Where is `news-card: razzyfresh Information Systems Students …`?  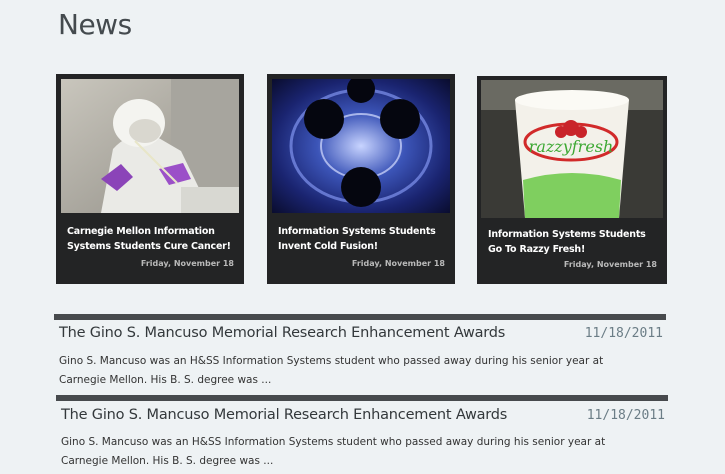
news-card: razzyfresh Information Systems Students … is located at coordinates (572, 180).